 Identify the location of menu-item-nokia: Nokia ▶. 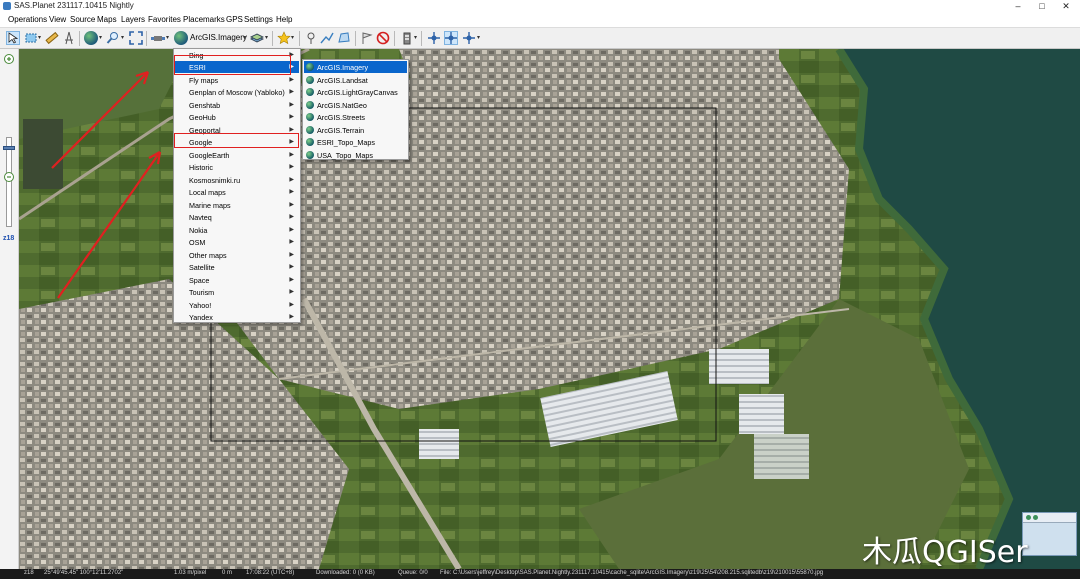
(237, 230).